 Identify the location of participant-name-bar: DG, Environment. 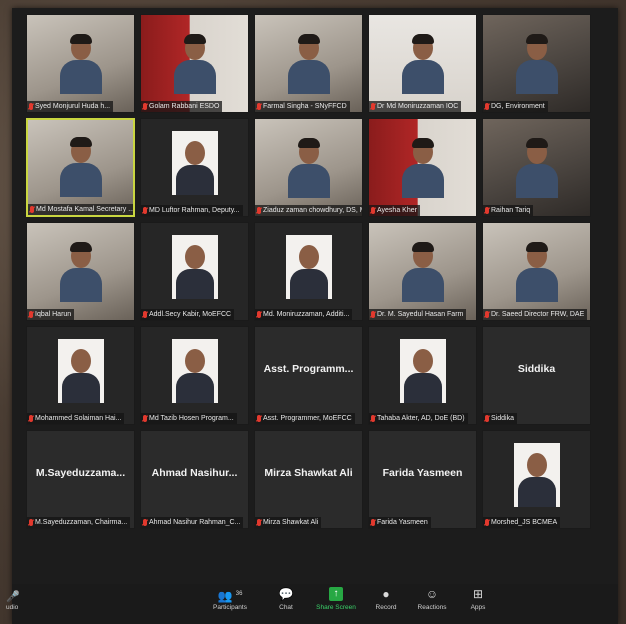
(515, 106).